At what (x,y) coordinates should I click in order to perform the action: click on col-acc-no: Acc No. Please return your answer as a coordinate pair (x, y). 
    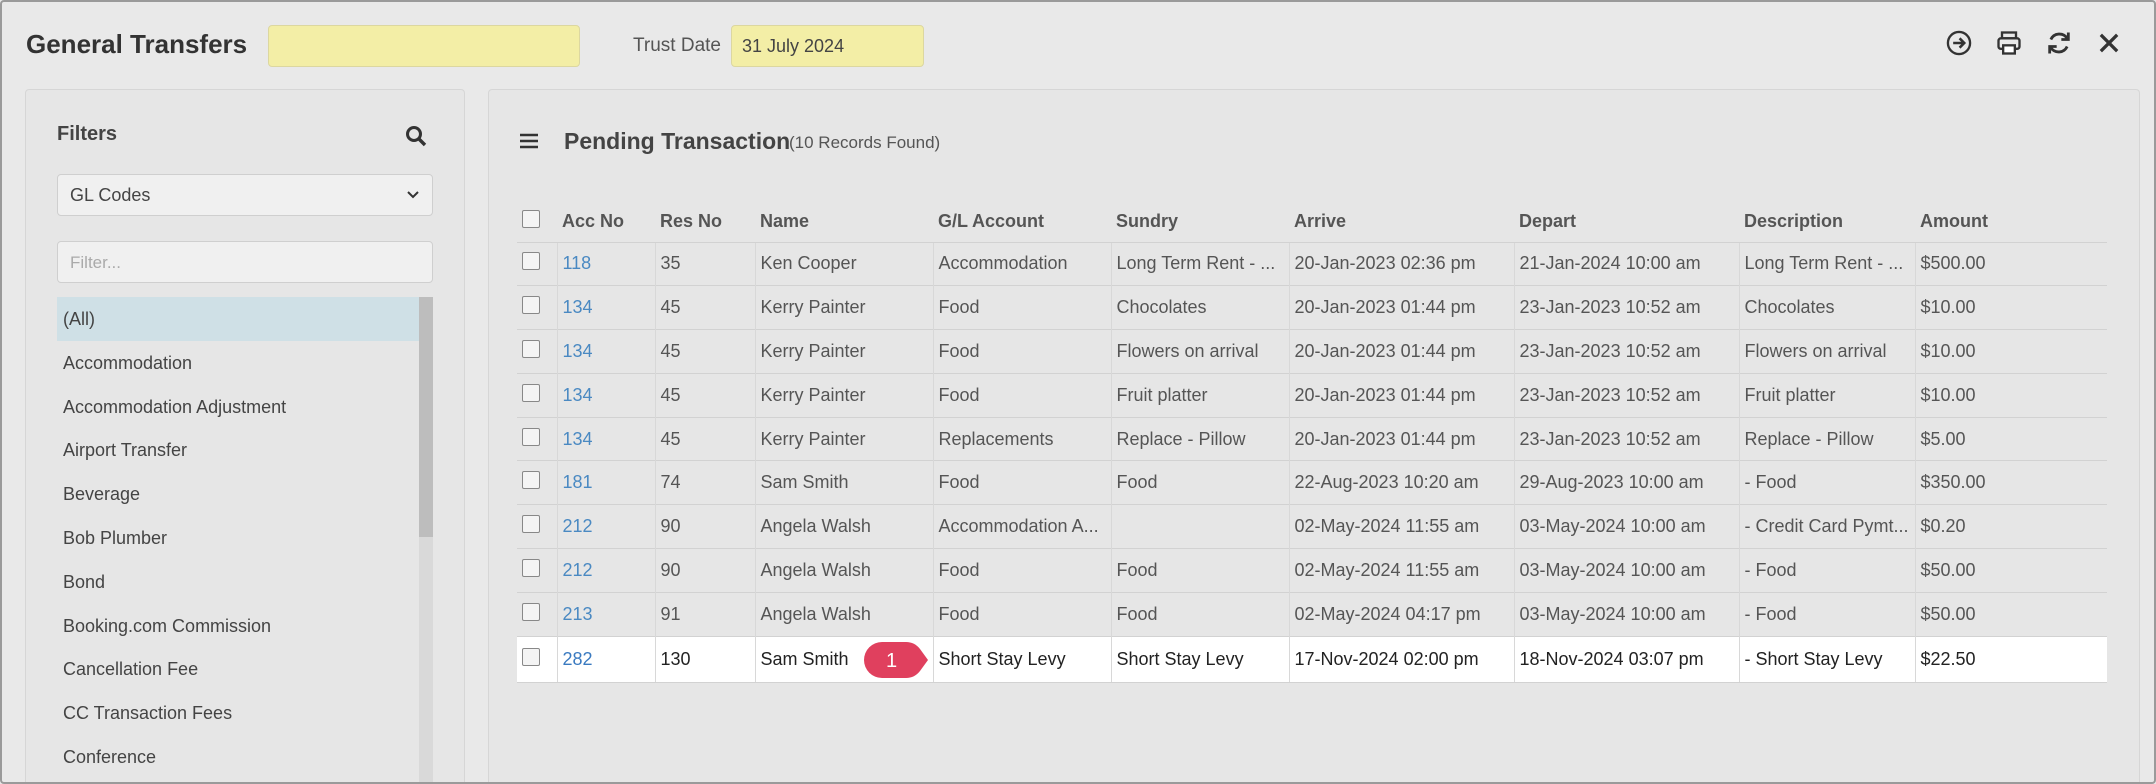
    Looking at the image, I should click on (606, 222).